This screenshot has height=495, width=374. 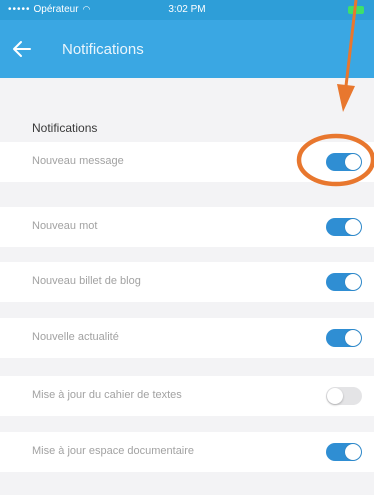 I want to click on setting-row-new-blog-post: Nouveau billet de blog, so click(x=187, y=282).